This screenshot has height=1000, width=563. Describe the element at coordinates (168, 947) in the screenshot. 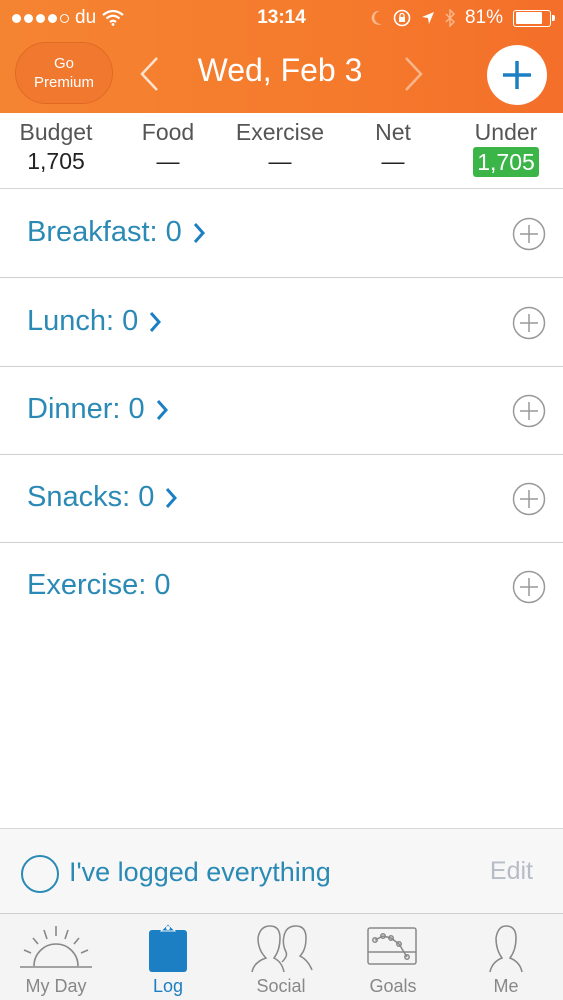

I see `clipboard-icon` at that location.